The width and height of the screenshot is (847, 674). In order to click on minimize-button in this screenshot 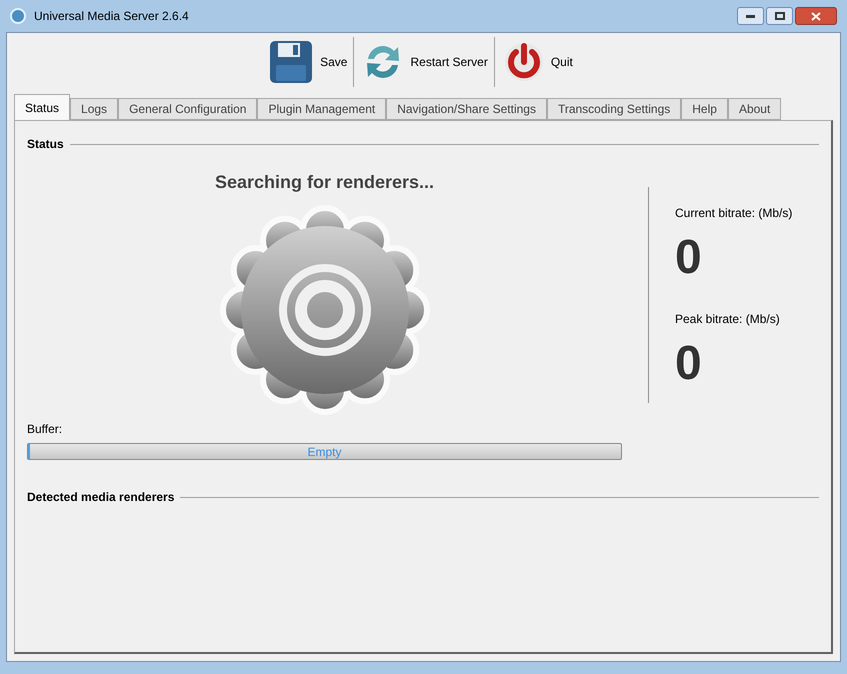, I will do `click(750, 16)`.